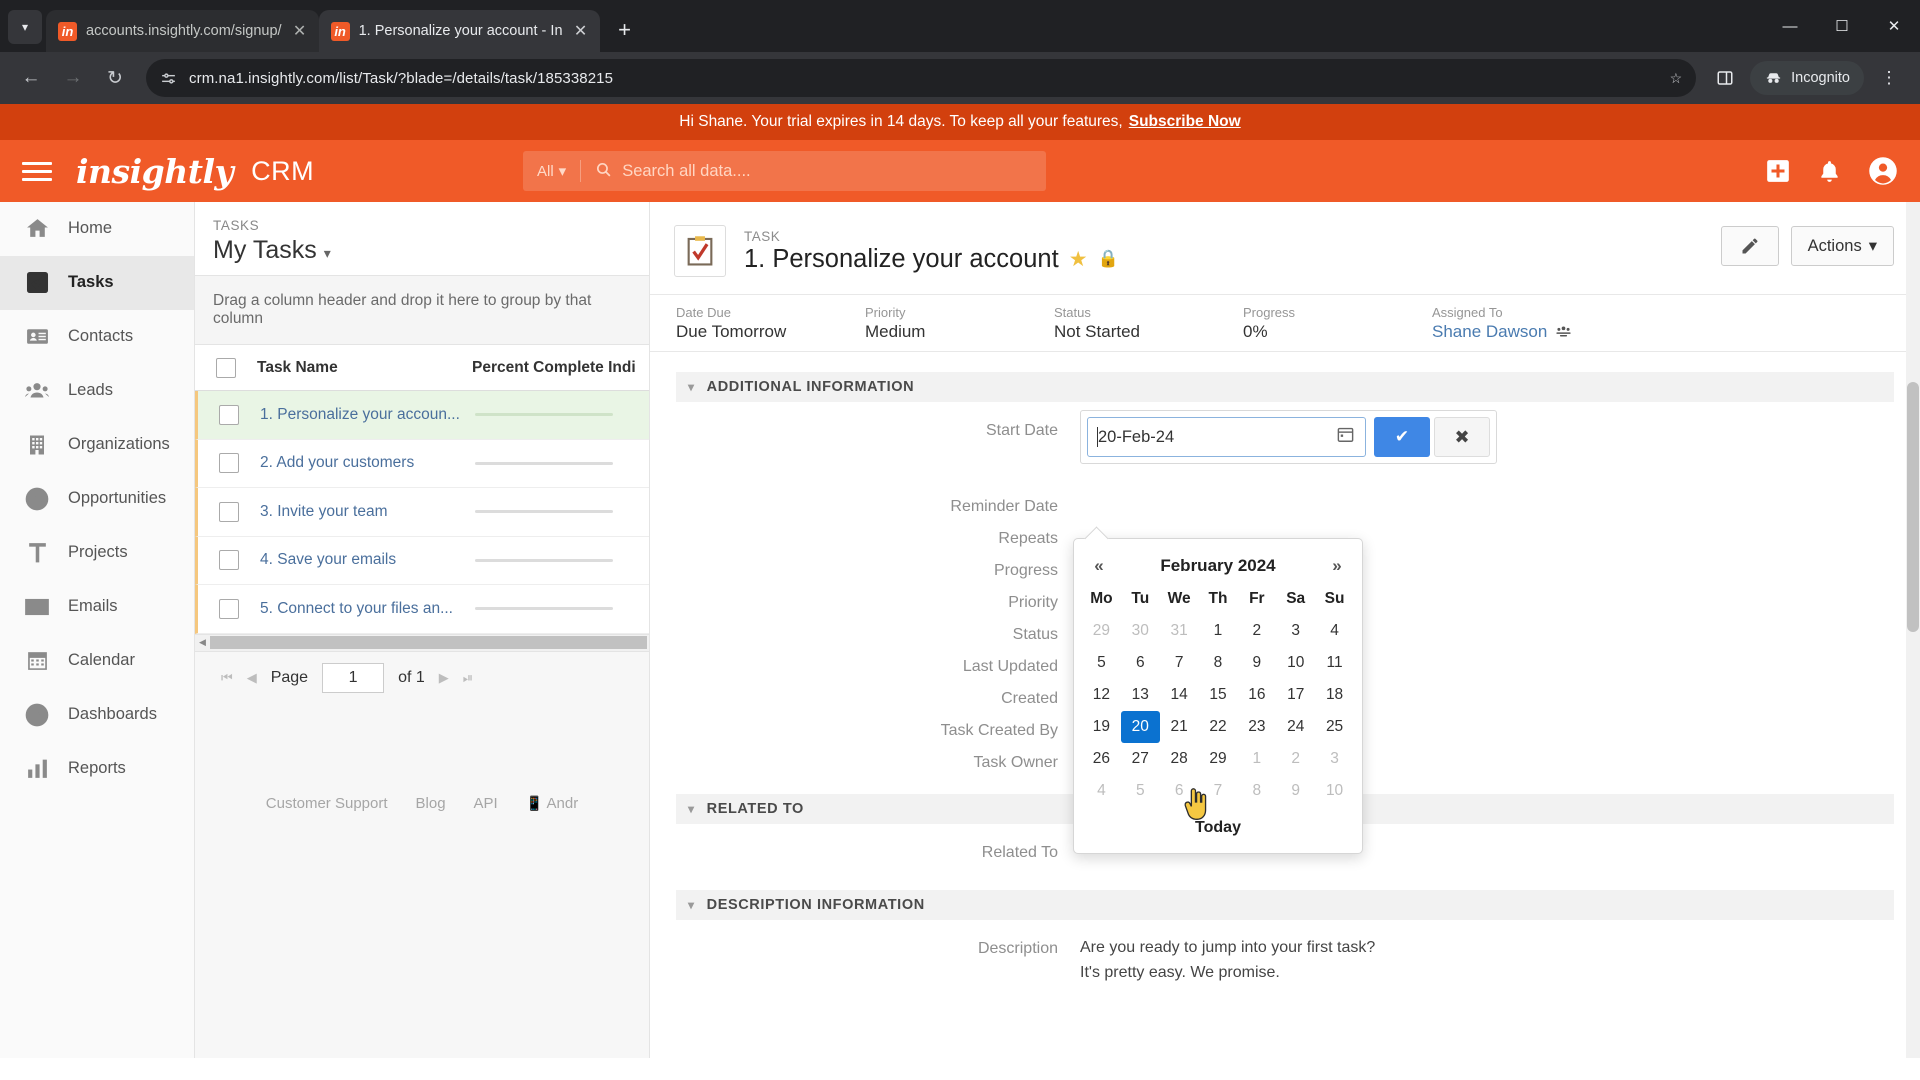 The image size is (1920, 1080). What do you see at coordinates (431, 803) in the screenshot?
I see `footer-link-blog: Blog` at bounding box center [431, 803].